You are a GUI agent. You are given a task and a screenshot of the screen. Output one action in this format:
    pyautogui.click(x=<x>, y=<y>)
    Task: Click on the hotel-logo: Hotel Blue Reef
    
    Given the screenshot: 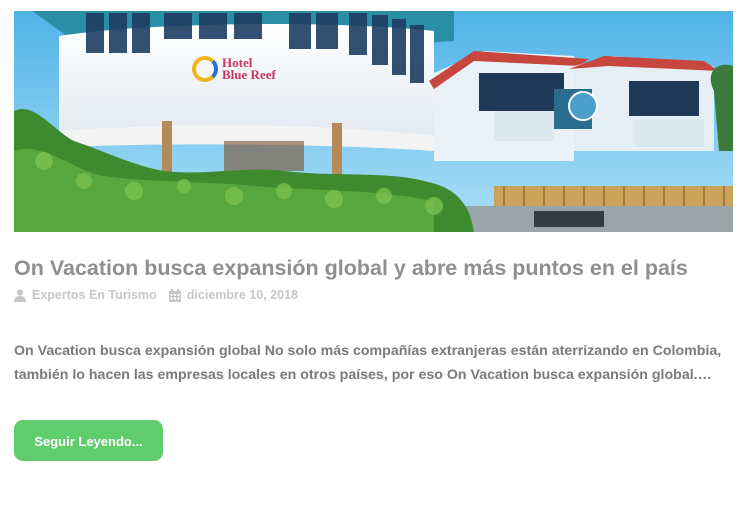 What is the action you would take?
    pyautogui.click(x=234, y=69)
    